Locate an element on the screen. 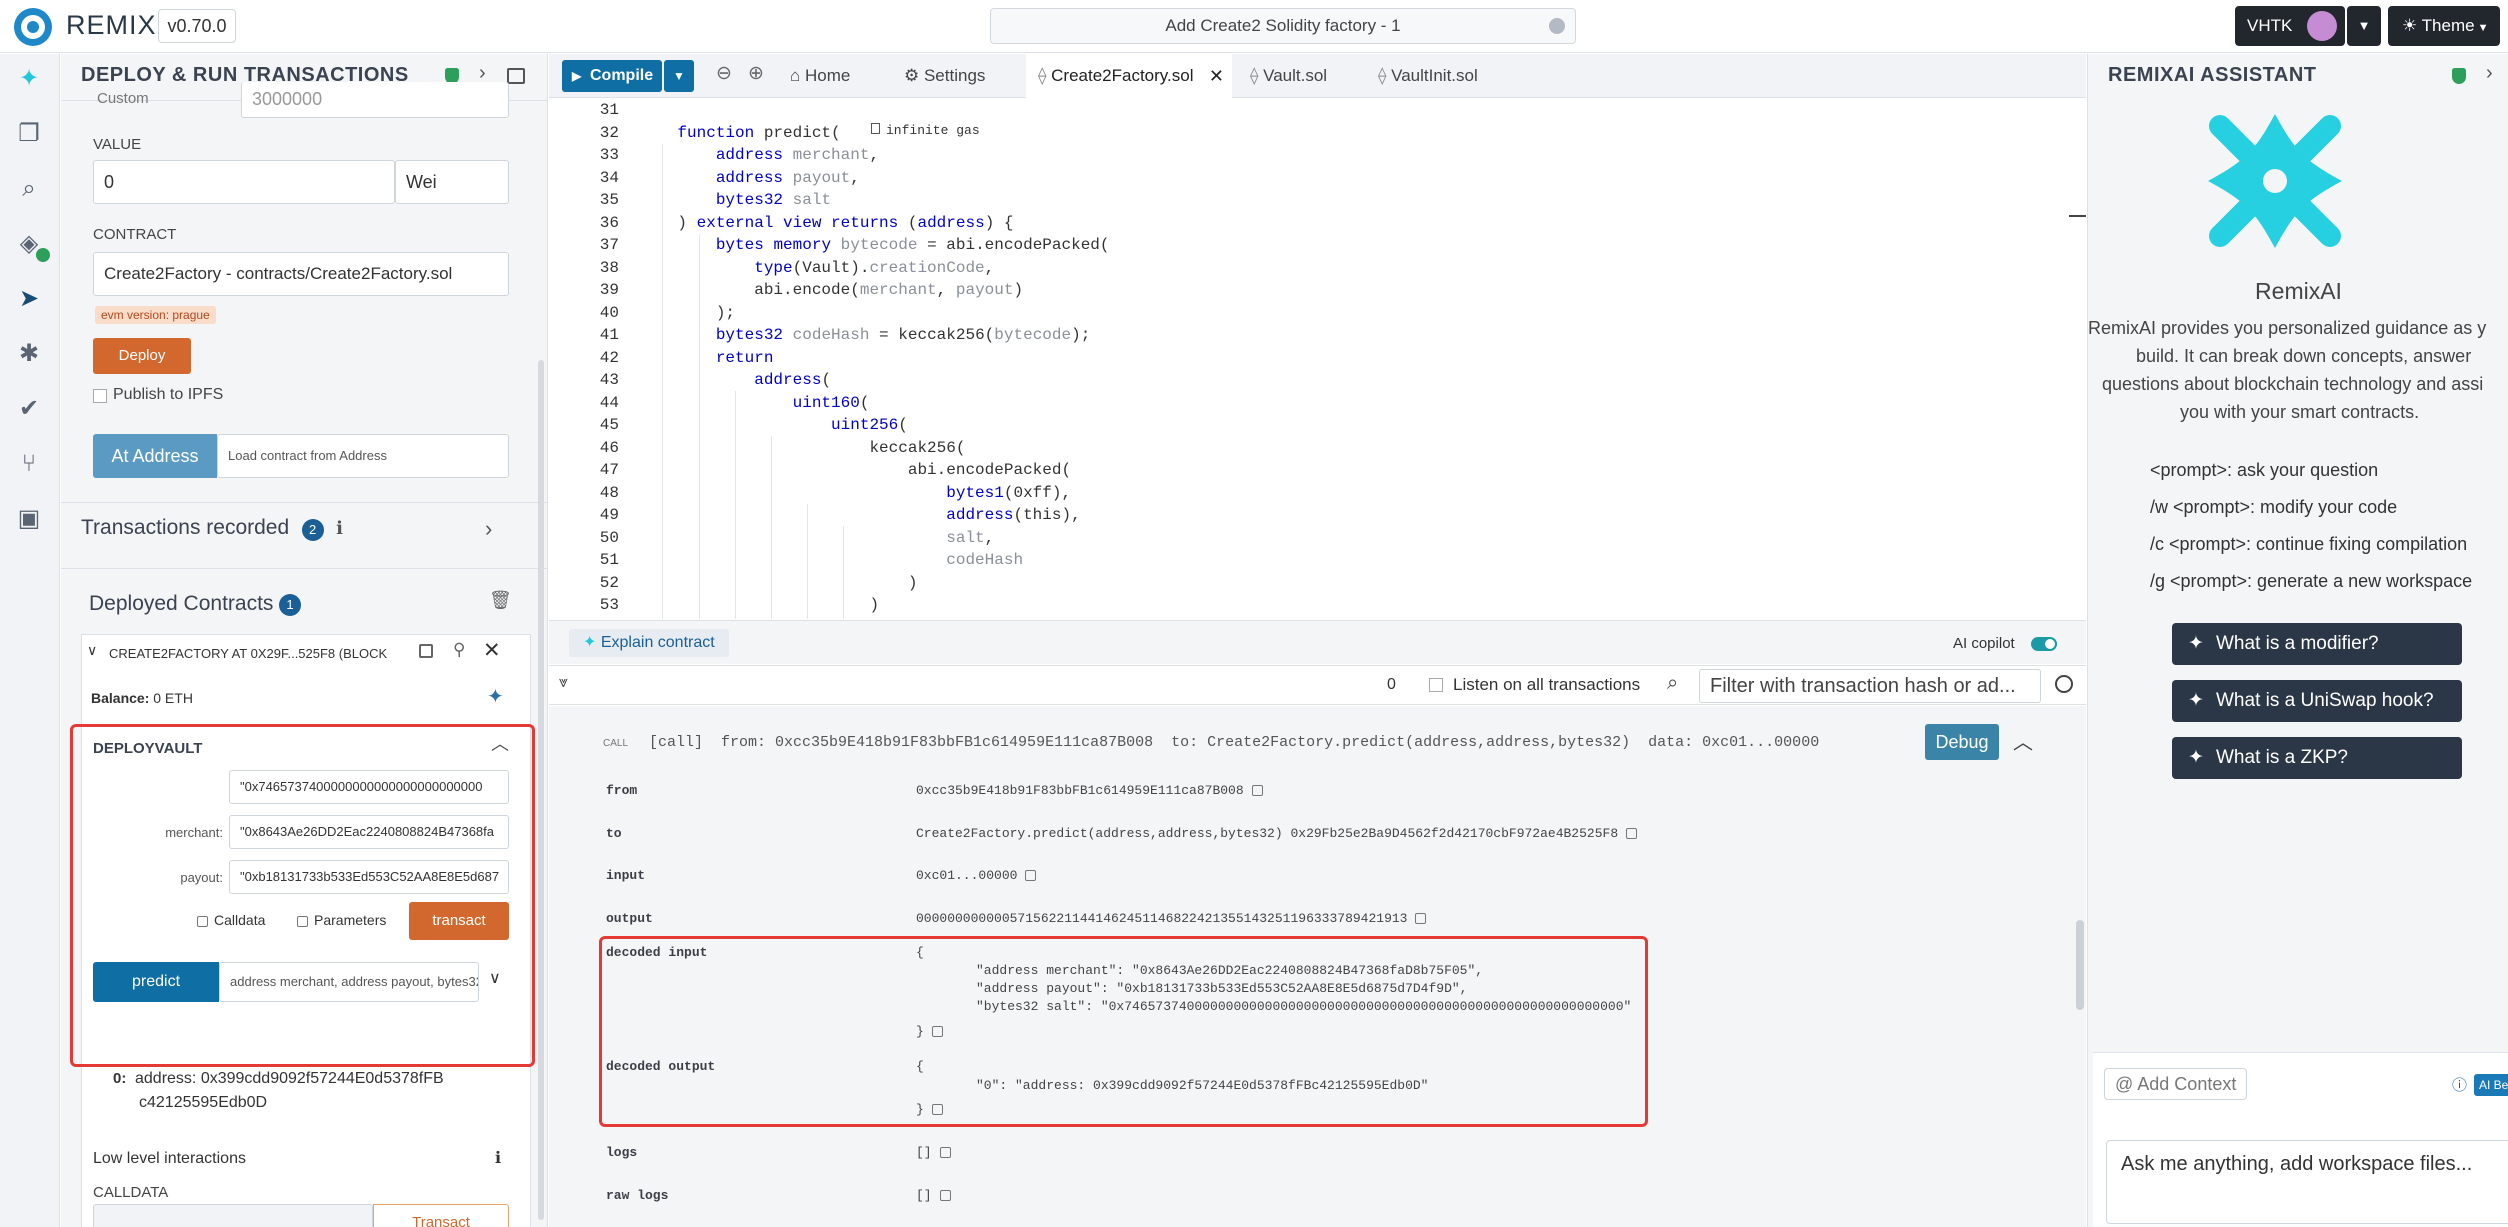 This screenshot has height=1227, width=2508. question-button: ✦ What is a ZKP? is located at coordinates (2317, 758).